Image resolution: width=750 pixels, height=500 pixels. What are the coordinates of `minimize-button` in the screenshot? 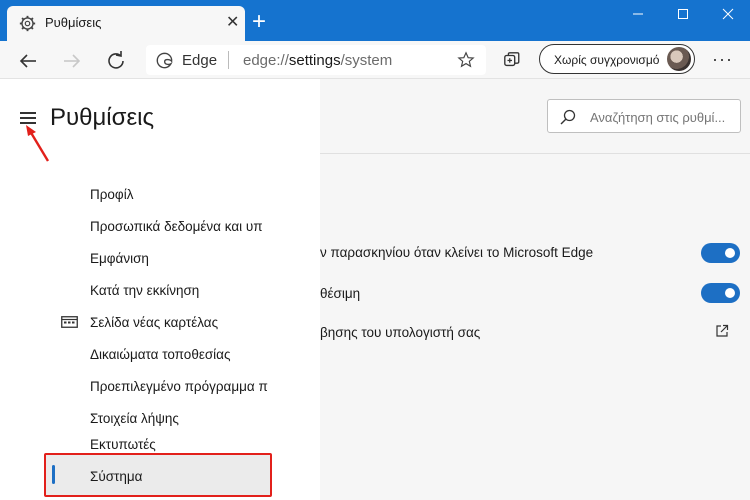 It's located at (637, 15).